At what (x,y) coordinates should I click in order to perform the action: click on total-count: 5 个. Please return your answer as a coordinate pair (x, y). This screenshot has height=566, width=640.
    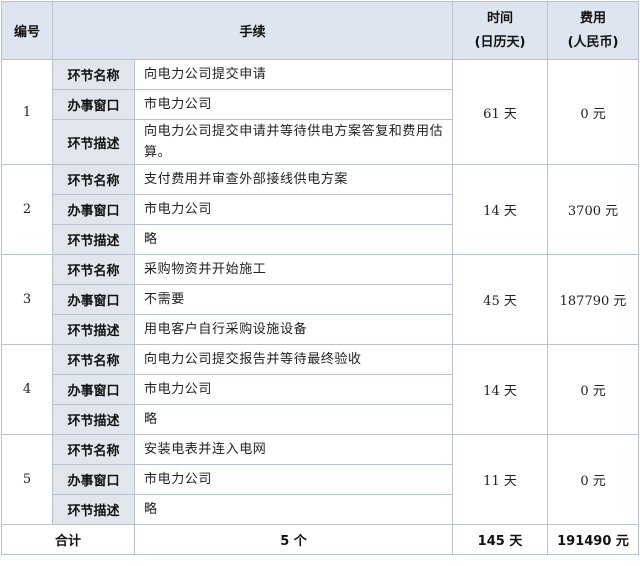
    Looking at the image, I should click on (293, 539).